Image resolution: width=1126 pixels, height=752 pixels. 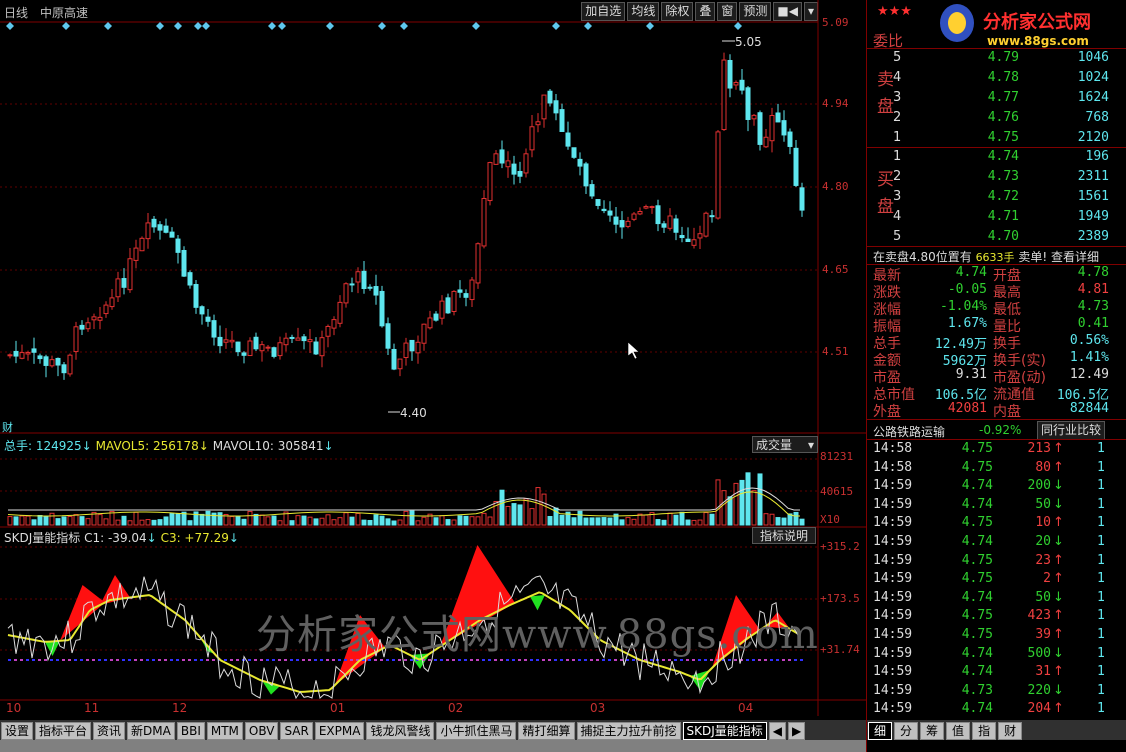 I want to click on tab-new-dma: 新DMA, so click(x=151, y=731).